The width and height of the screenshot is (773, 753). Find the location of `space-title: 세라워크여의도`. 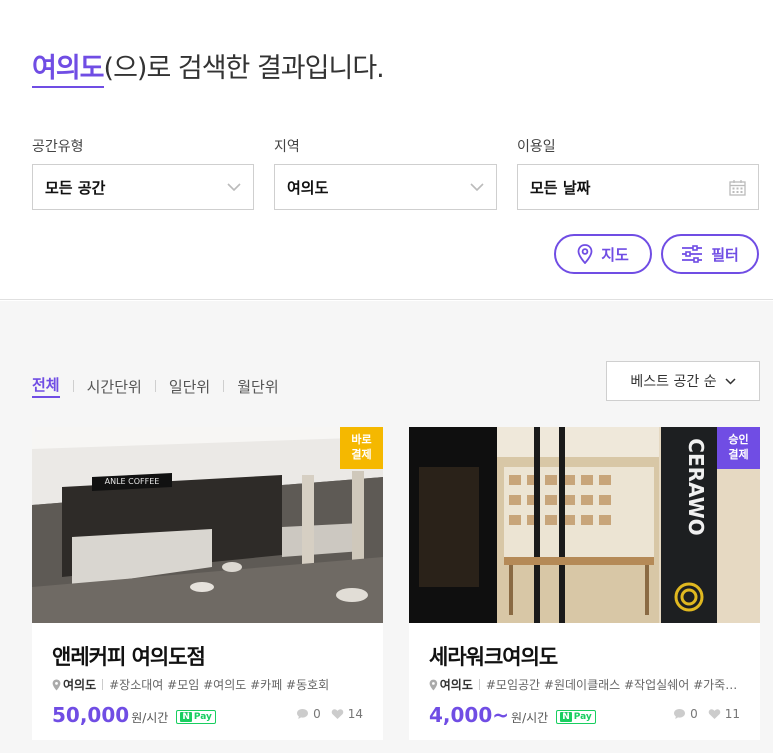

space-title: 세라워크여의도 is located at coordinates (493, 656).